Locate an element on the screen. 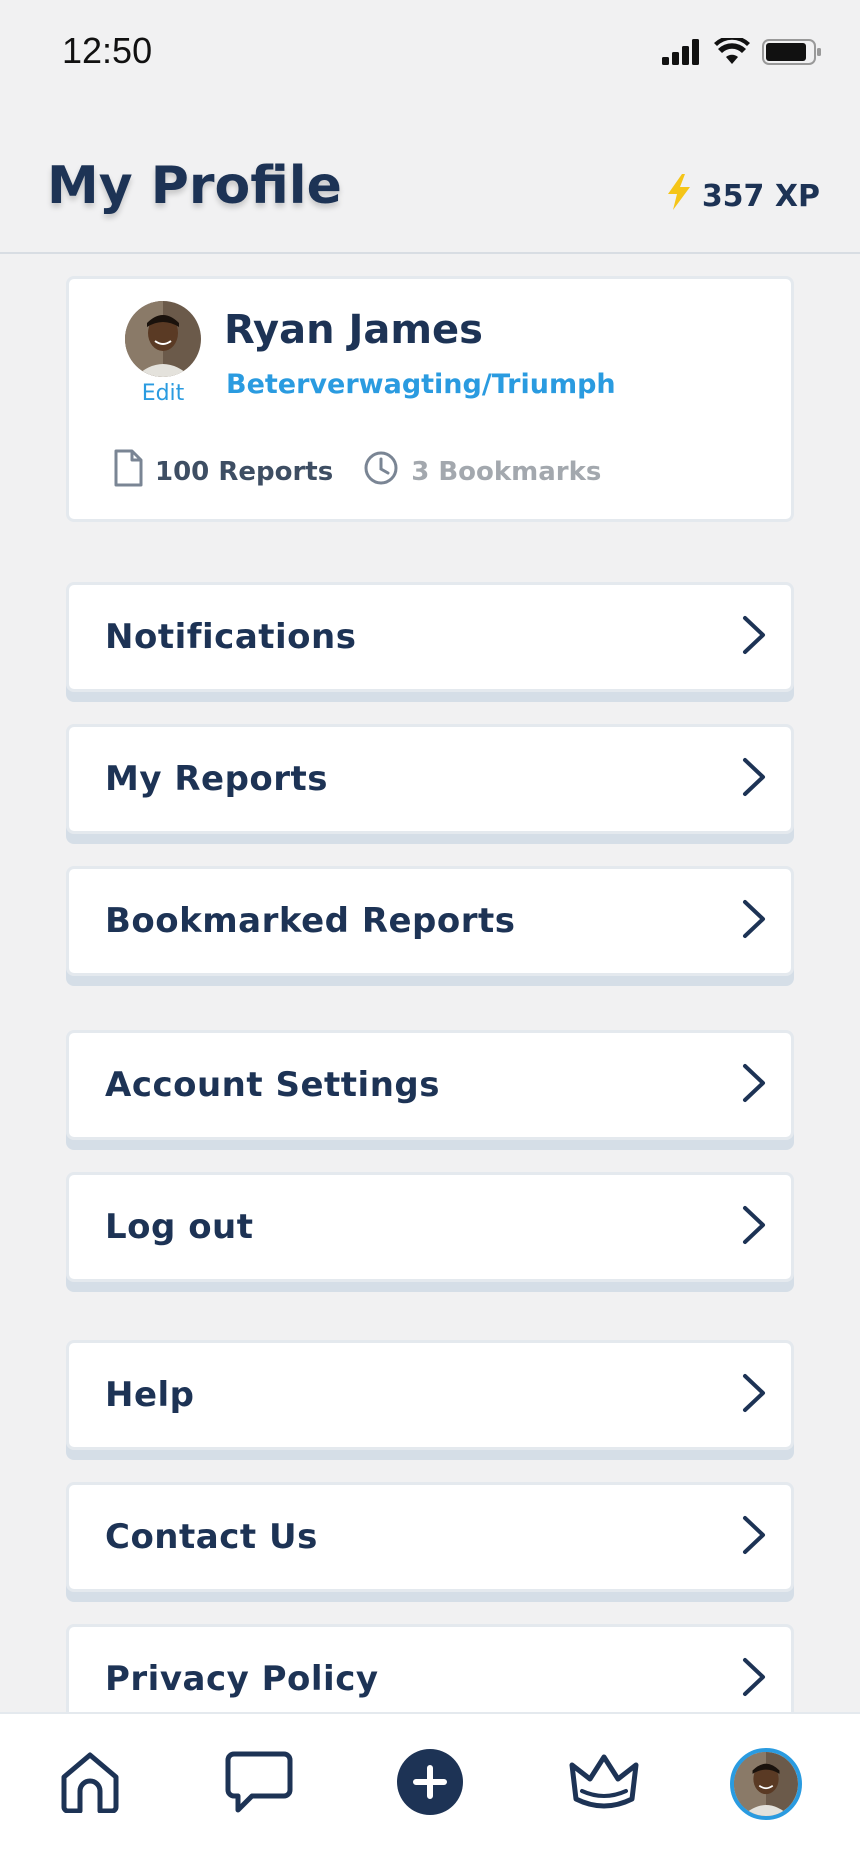  tab-bar is located at coordinates (430, 1789).